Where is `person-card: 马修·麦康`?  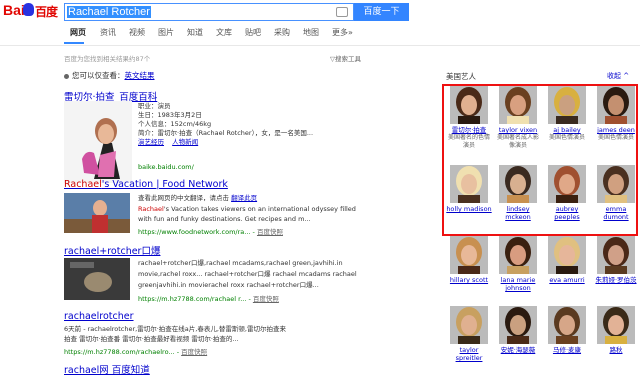 person-card: 马修·麦康 is located at coordinates (567, 330).